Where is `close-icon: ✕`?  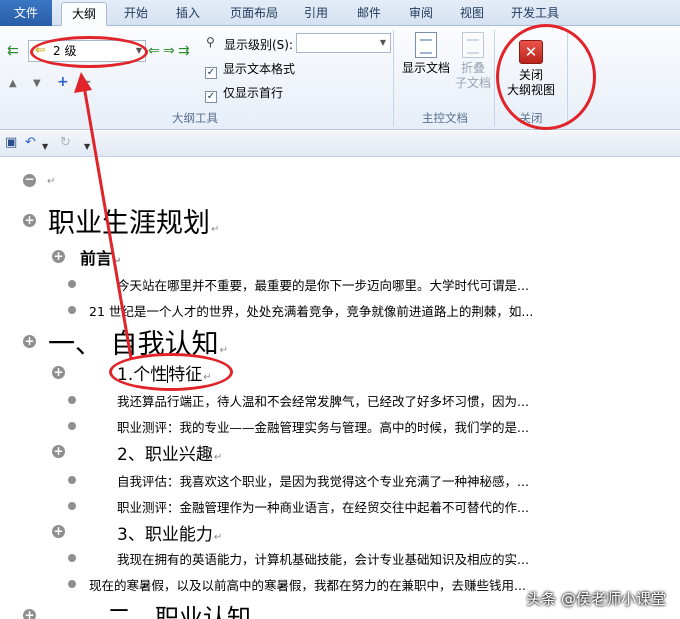
close-icon: ✕ is located at coordinates (531, 52).